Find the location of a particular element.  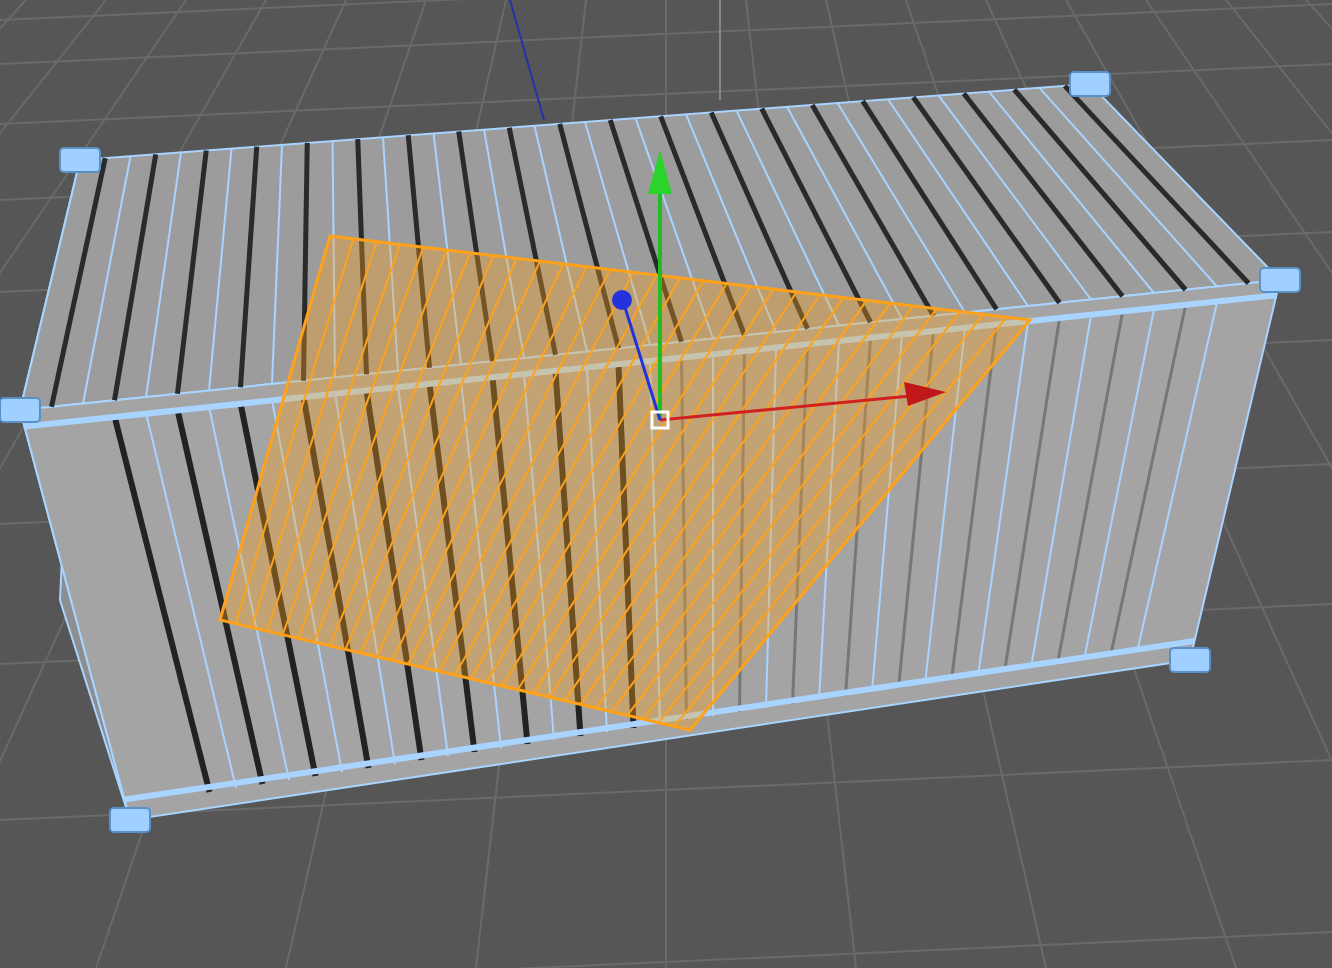

axis-gizmo-drawing is located at coordinates (779, 290).